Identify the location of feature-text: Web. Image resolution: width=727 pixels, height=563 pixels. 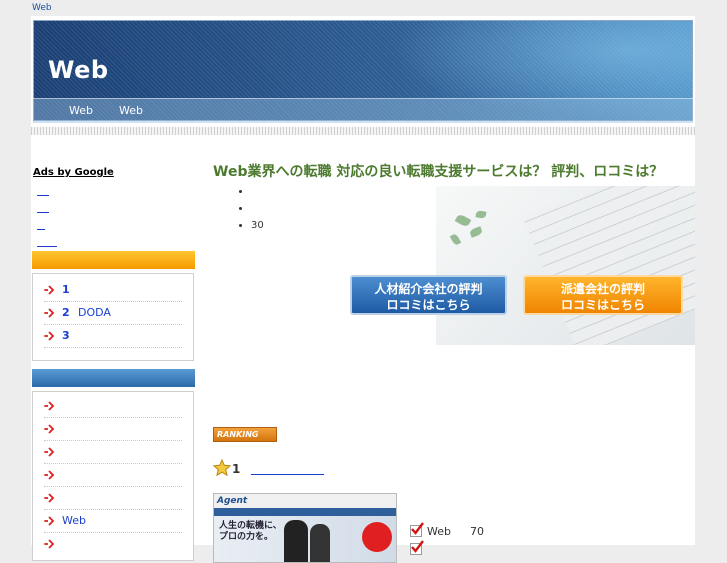
(439, 531).